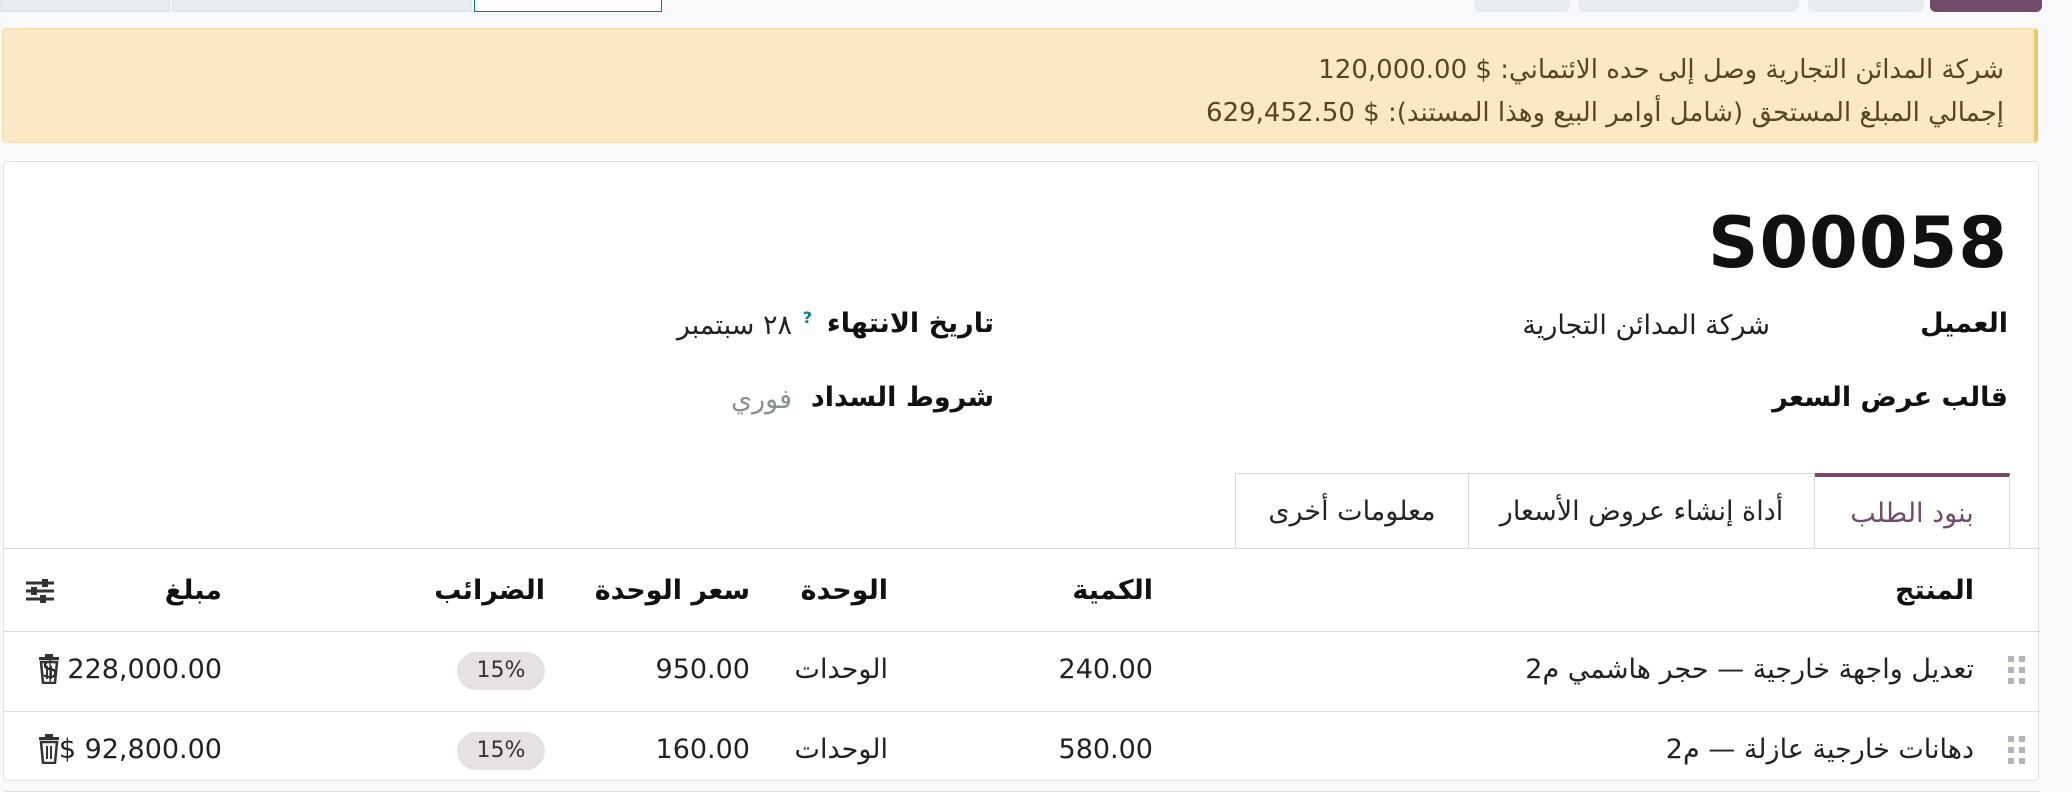 Image resolution: width=2072 pixels, height=792 pixels. What do you see at coordinates (193, 590) in the screenshot?
I see `column-amount: مبلغ` at bounding box center [193, 590].